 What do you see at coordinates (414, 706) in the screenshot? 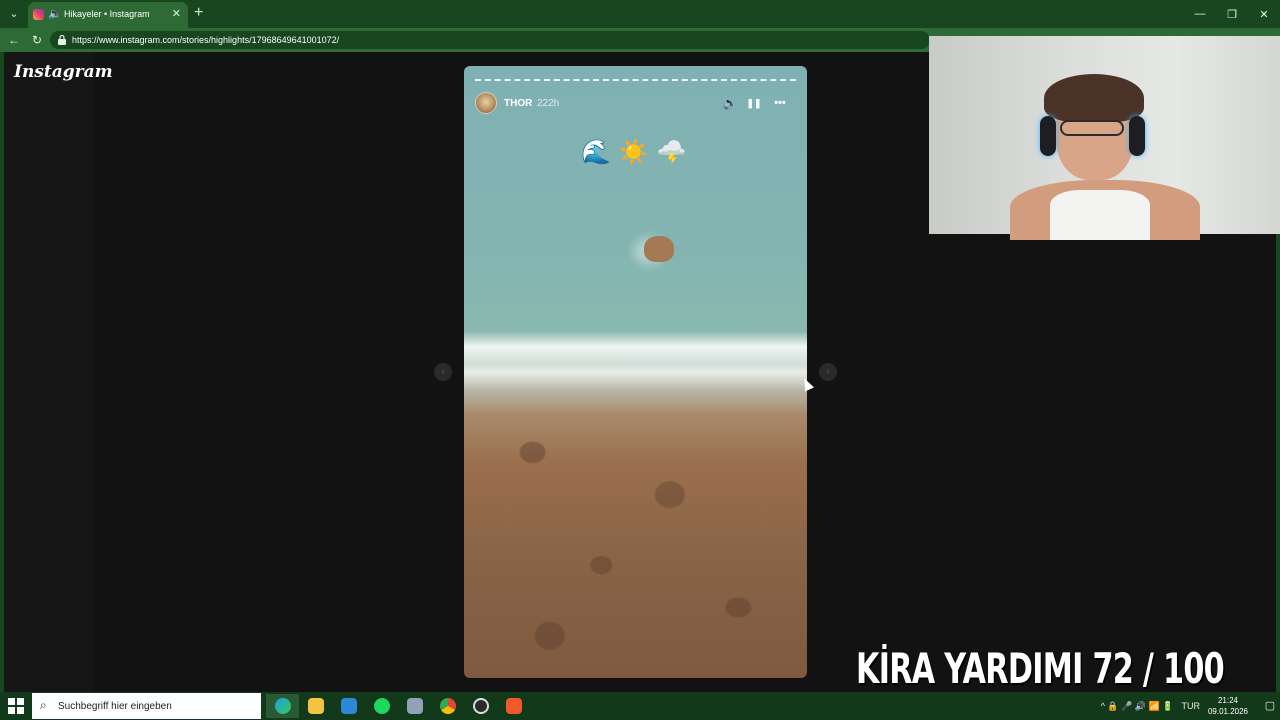
I see `calculator-icon` at bounding box center [414, 706].